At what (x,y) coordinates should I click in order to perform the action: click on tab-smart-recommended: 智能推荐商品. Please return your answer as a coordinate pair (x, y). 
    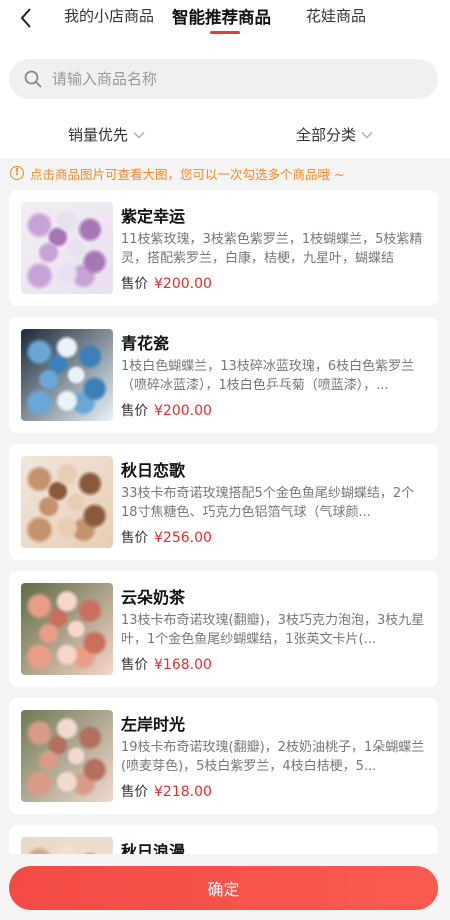
    Looking at the image, I should click on (221, 16).